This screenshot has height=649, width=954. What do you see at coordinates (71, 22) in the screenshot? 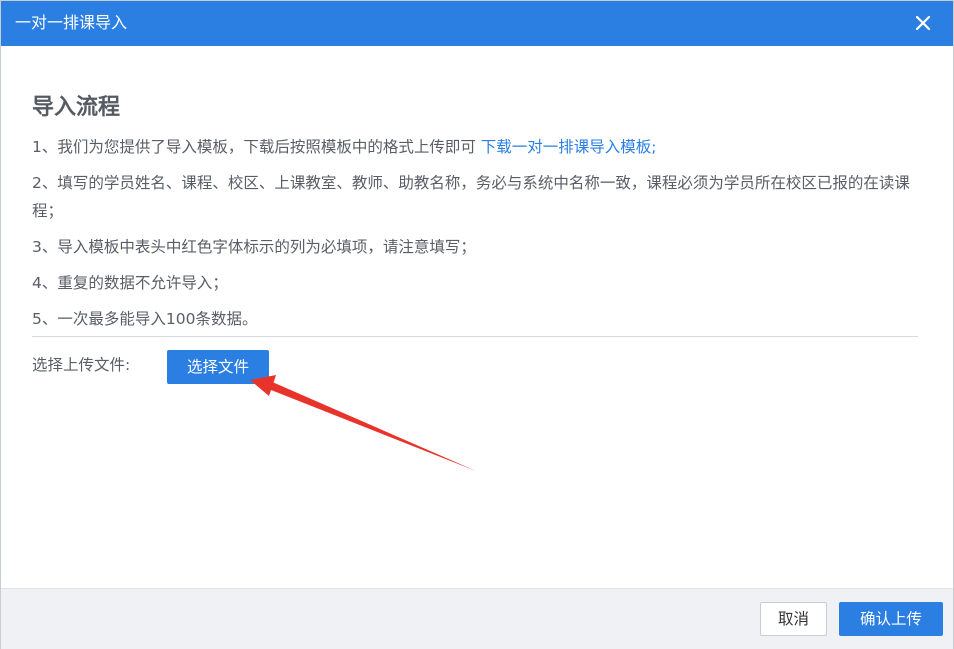
I see `dialog-title: 一对一排课导入` at bounding box center [71, 22].